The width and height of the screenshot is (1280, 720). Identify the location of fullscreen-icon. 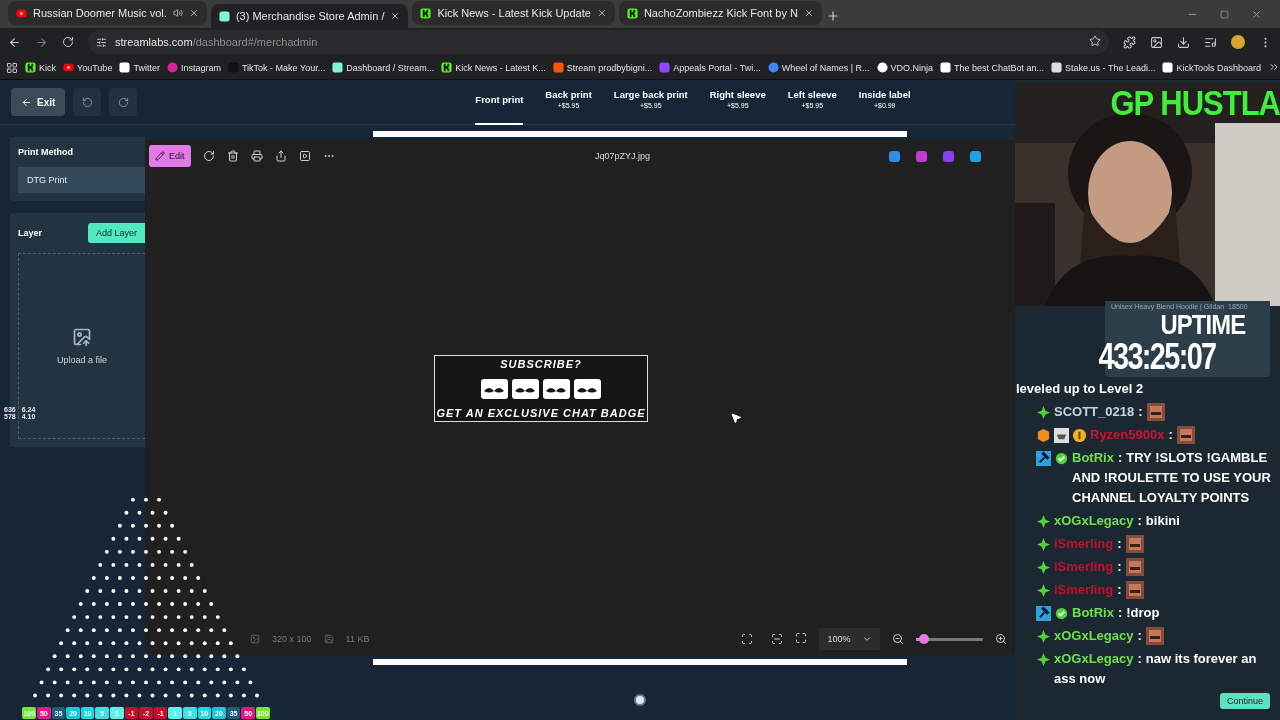
(801, 638).